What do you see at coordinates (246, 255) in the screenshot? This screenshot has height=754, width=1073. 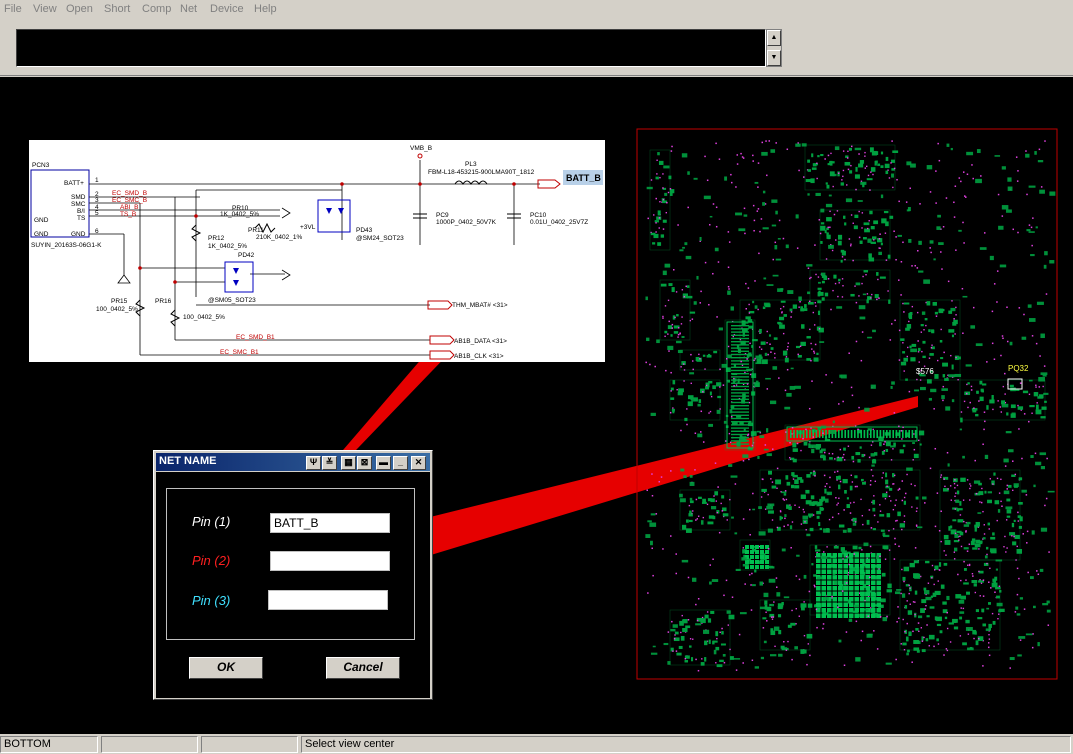 I see `svg-text: PD42` at bounding box center [246, 255].